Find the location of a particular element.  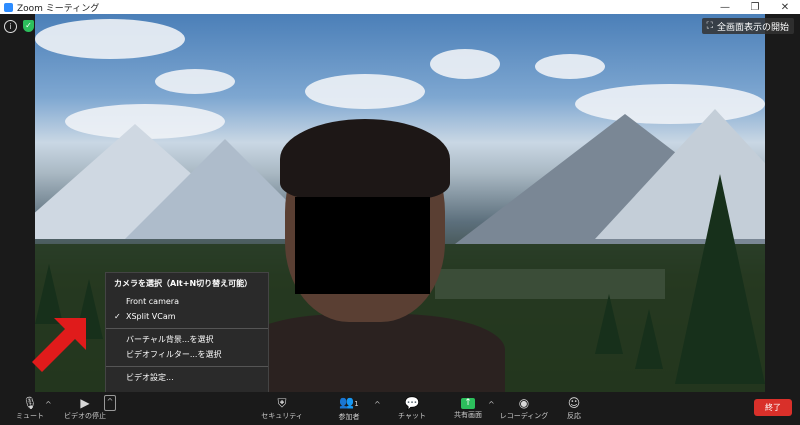

security-shield-icon: ⛨ is located at coordinates (282, 402).